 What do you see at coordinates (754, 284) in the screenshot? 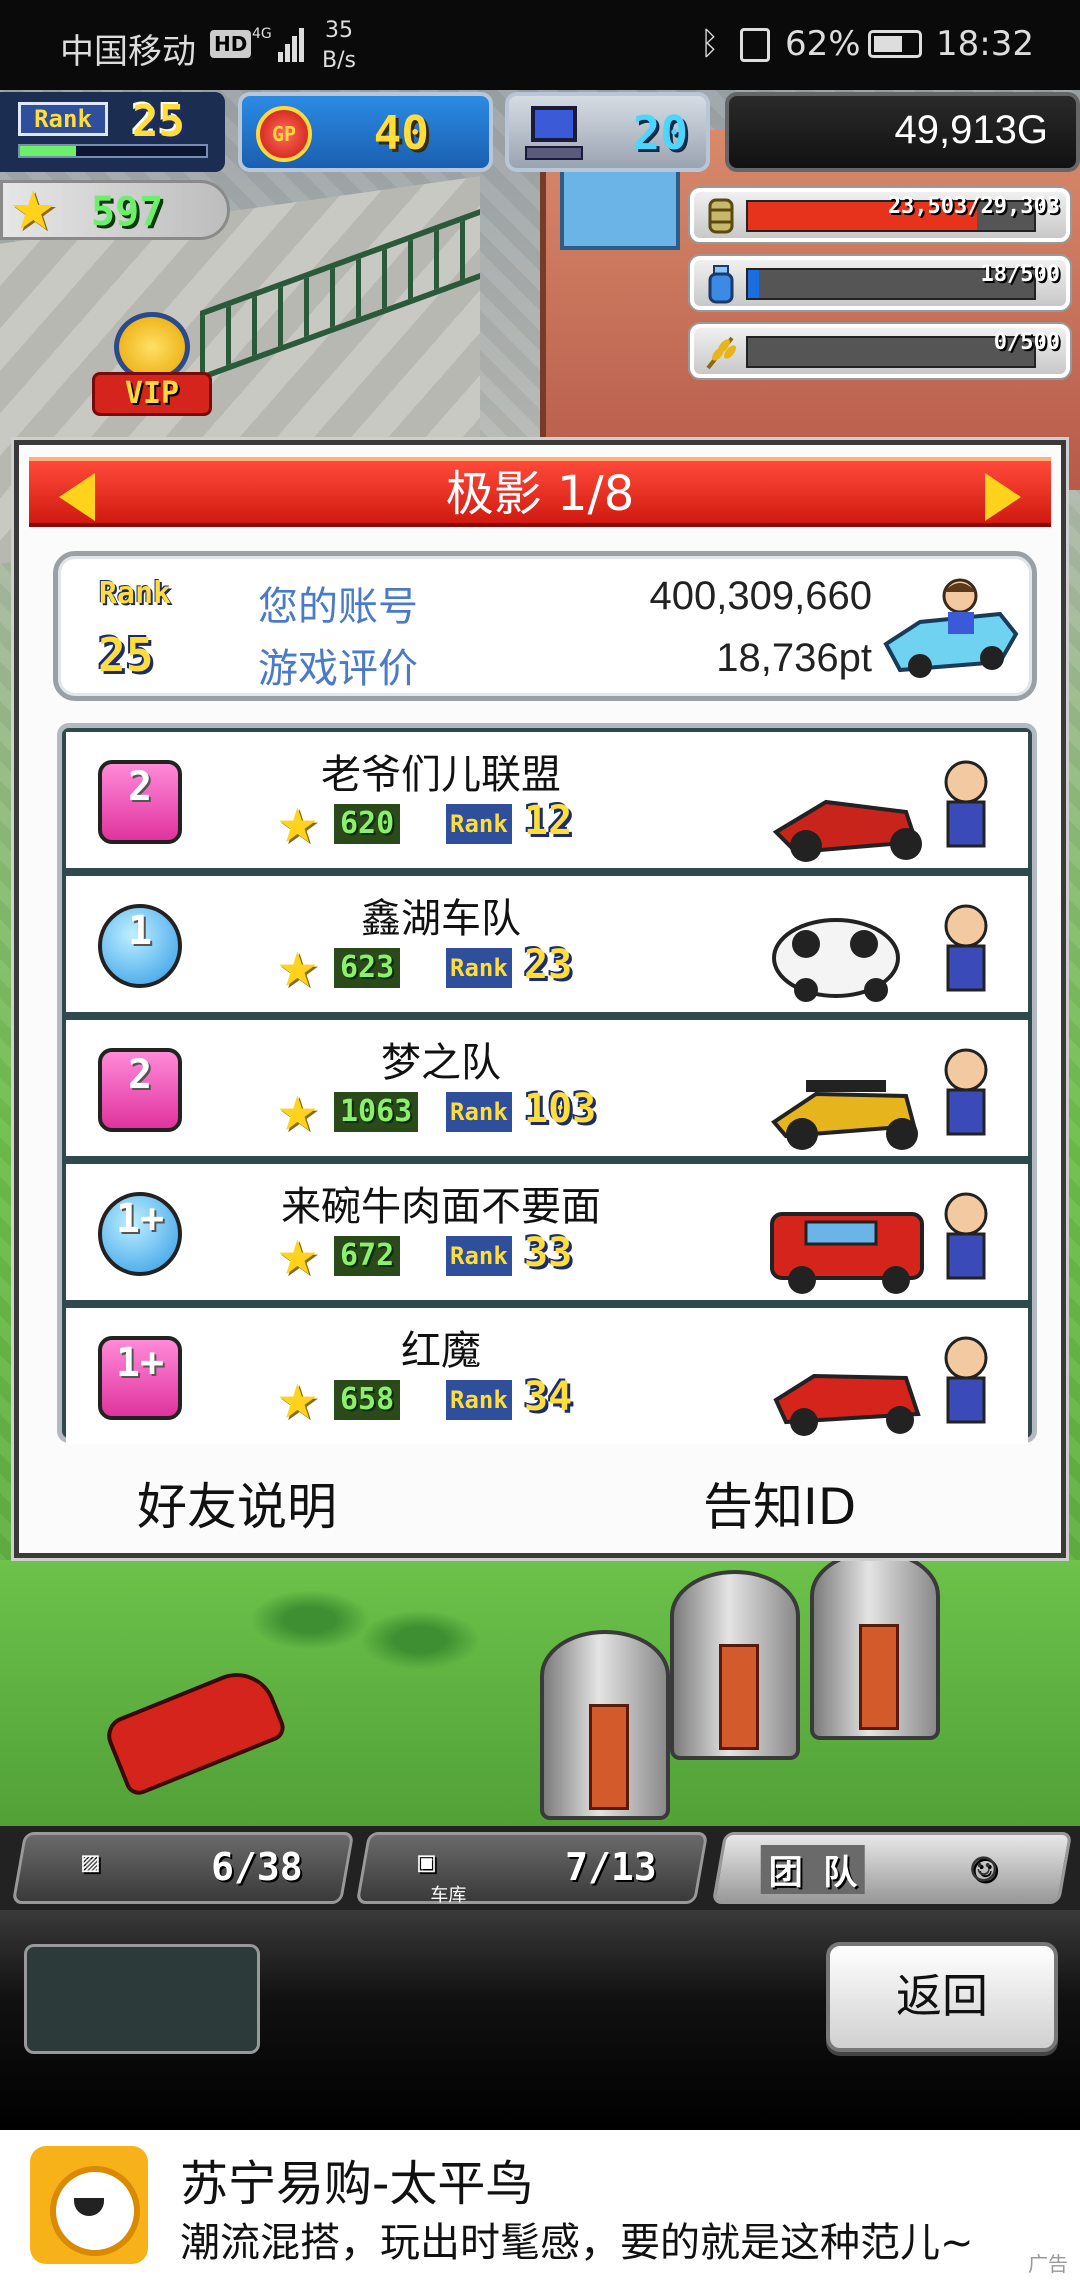
I see `water-fill` at bounding box center [754, 284].